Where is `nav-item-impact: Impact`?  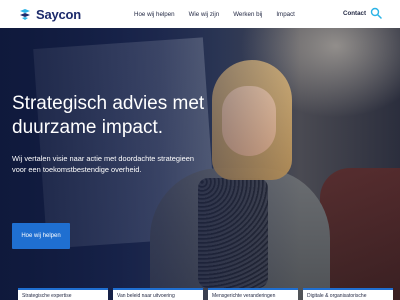 nav-item-impact: Impact is located at coordinates (285, 14).